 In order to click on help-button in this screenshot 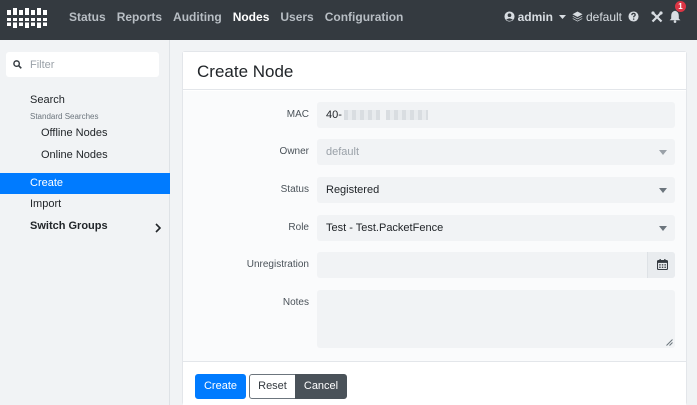, I will do `click(633, 16)`.